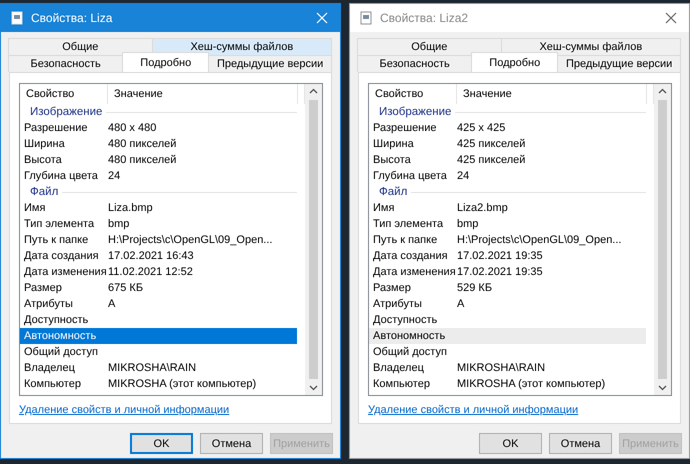 The image size is (690, 464). I want to click on property-row: Ширина 480 пикселей, so click(158, 144).